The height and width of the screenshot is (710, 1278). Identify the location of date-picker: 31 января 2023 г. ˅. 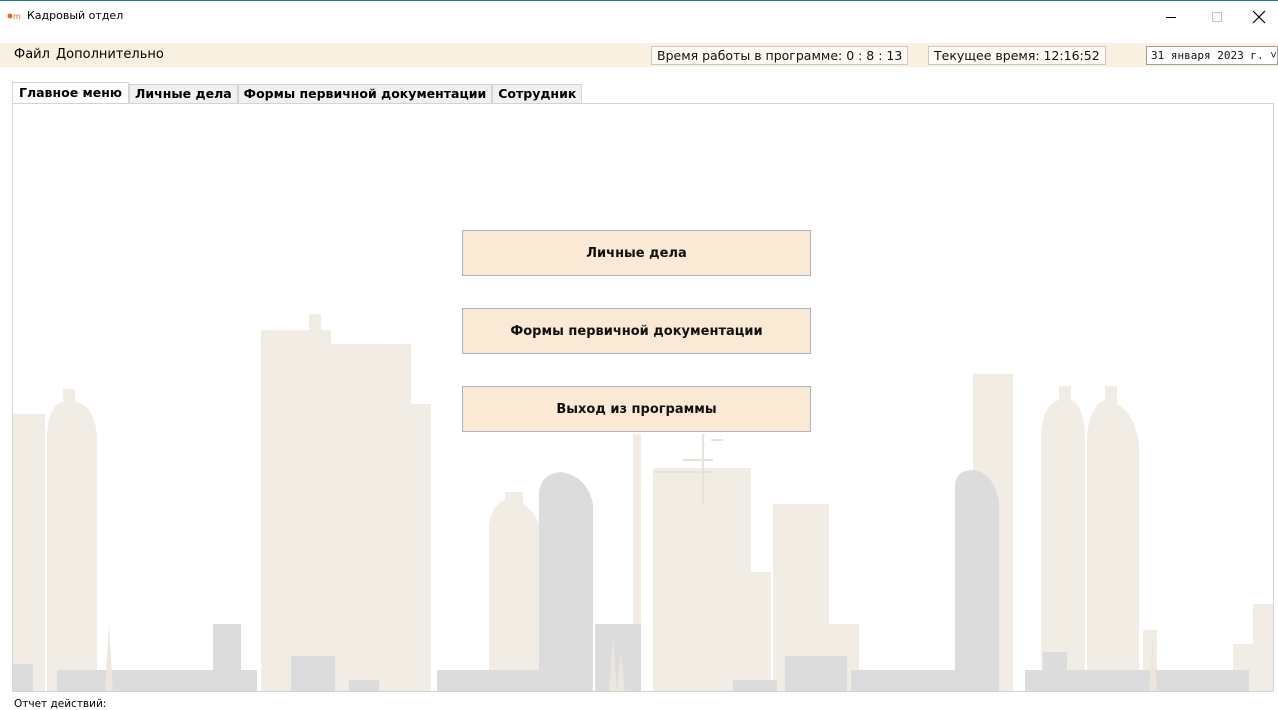
(1212, 55).